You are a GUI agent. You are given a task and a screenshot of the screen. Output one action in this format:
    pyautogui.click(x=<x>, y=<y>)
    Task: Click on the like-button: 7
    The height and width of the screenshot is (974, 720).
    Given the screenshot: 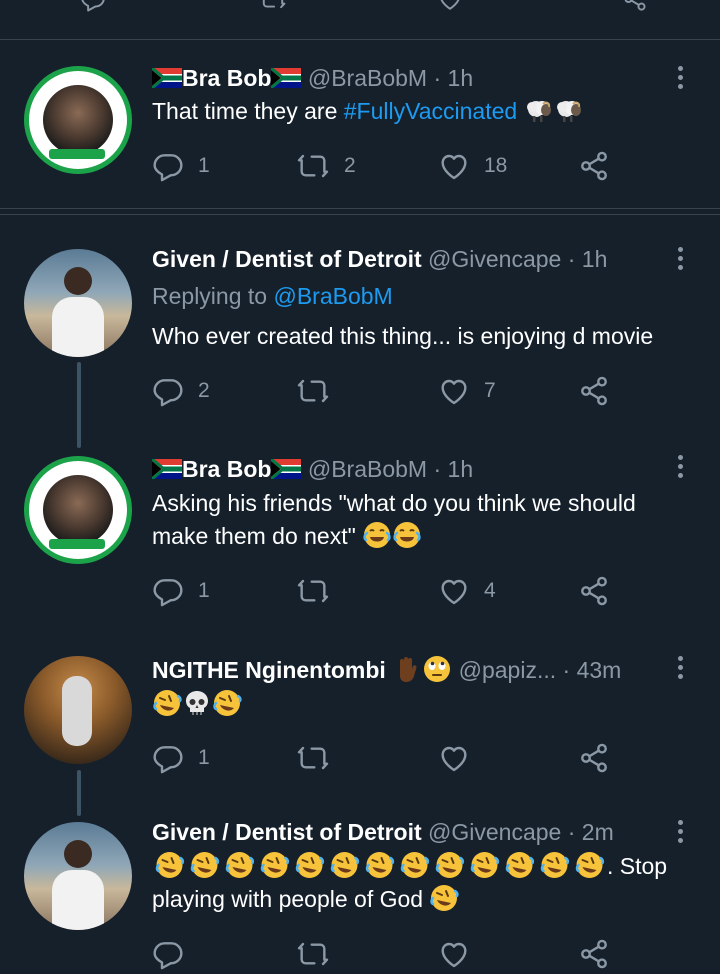 What is the action you would take?
    pyautogui.click(x=467, y=391)
    